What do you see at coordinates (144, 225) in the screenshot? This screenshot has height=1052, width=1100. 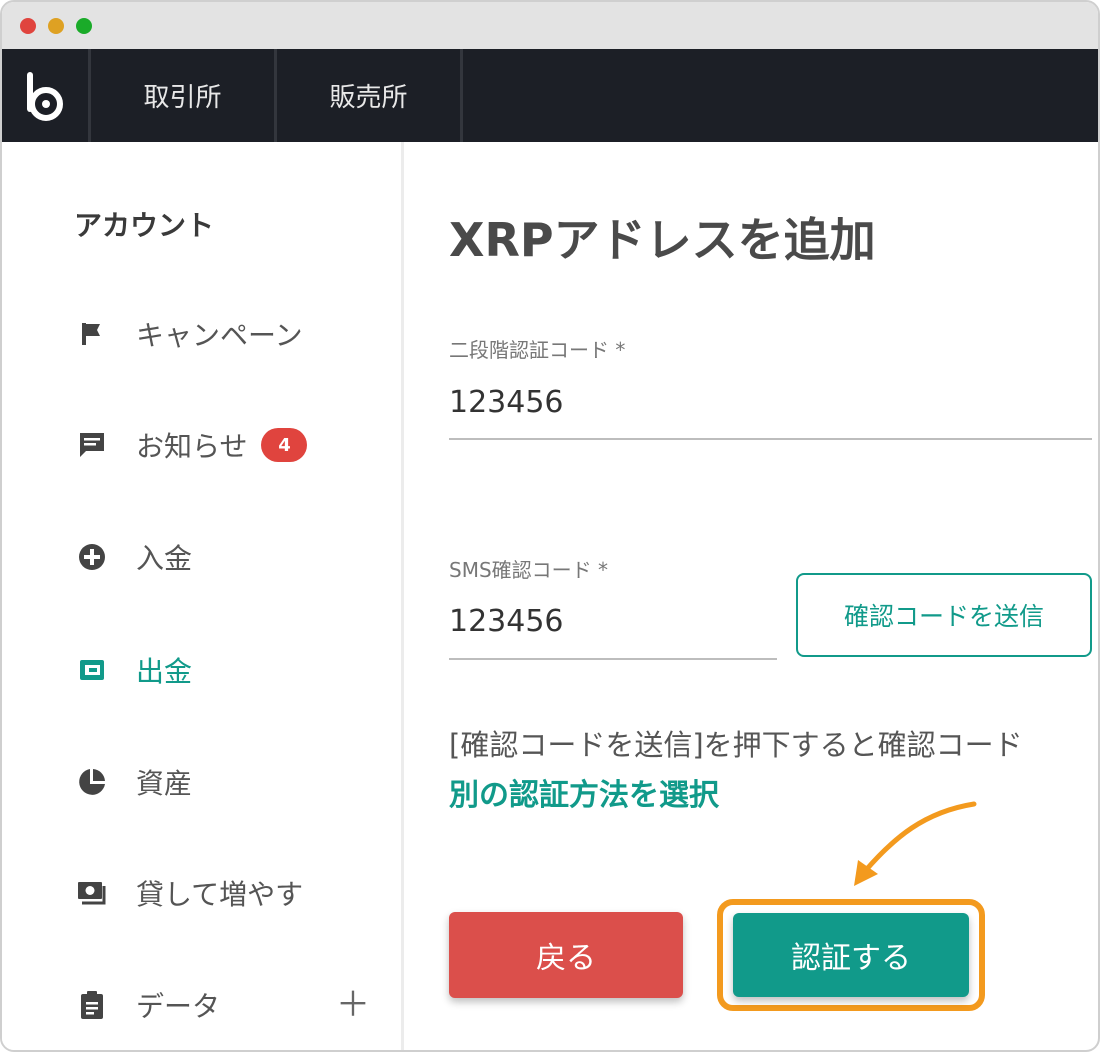 I see `sidebar-heading: アカウント` at bounding box center [144, 225].